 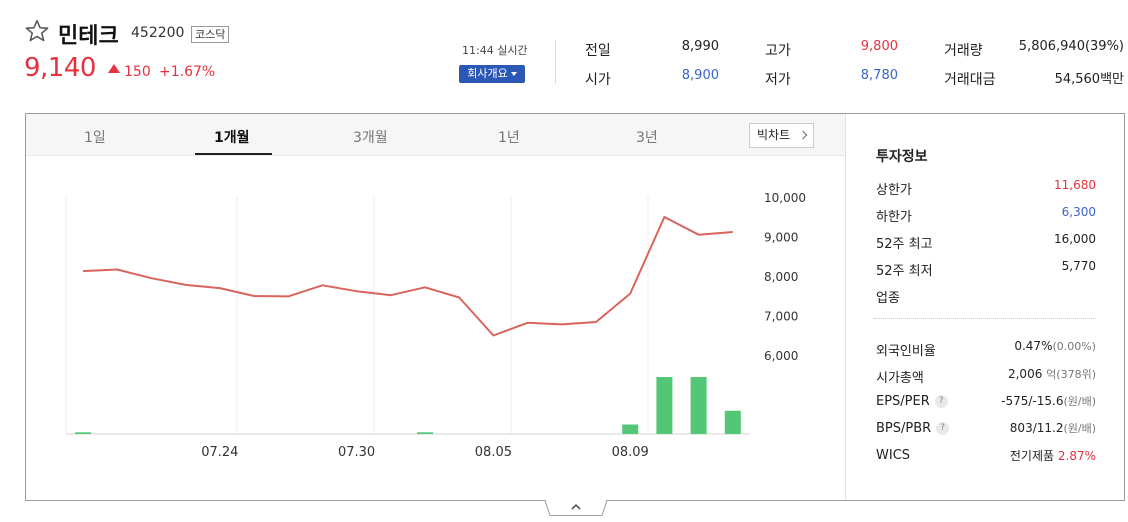 What do you see at coordinates (95, 137) in the screenshot?
I see `tab-1d: 1일` at bounding box center [95, 137].